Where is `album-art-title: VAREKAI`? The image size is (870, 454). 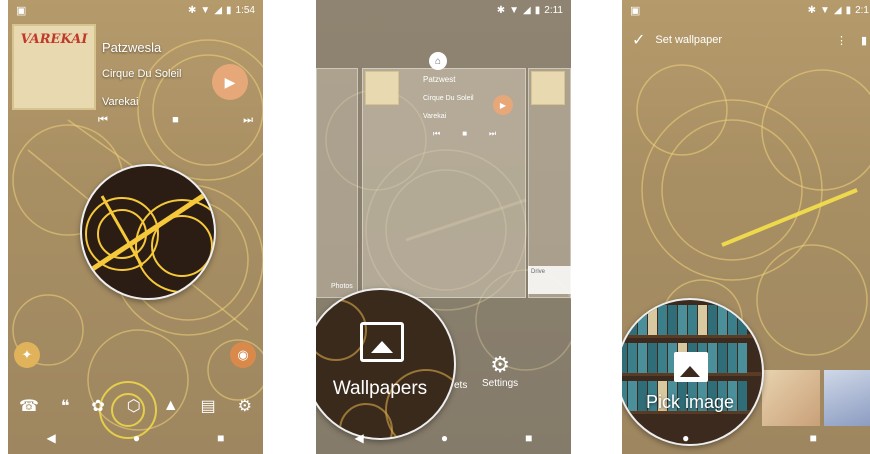 album-art-title: VAREKAI is located at coordinates (54, 39).